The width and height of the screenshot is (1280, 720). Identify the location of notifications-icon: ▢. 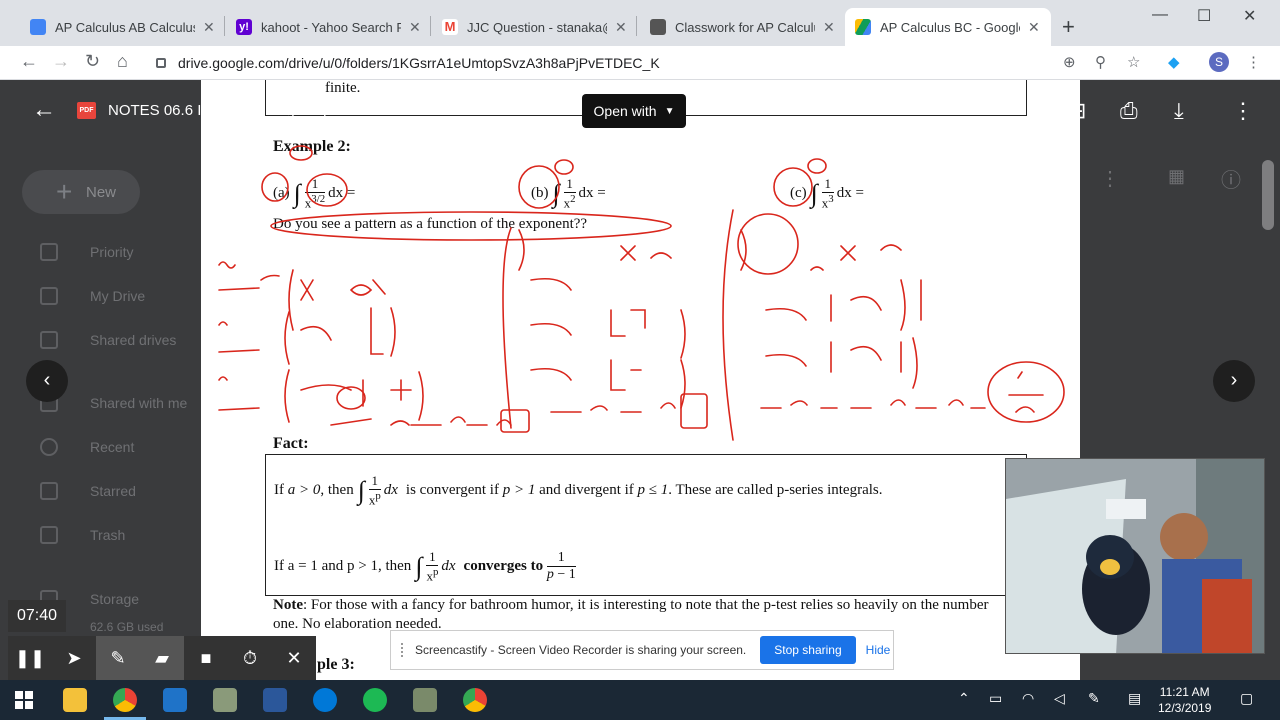
(1246, 698).